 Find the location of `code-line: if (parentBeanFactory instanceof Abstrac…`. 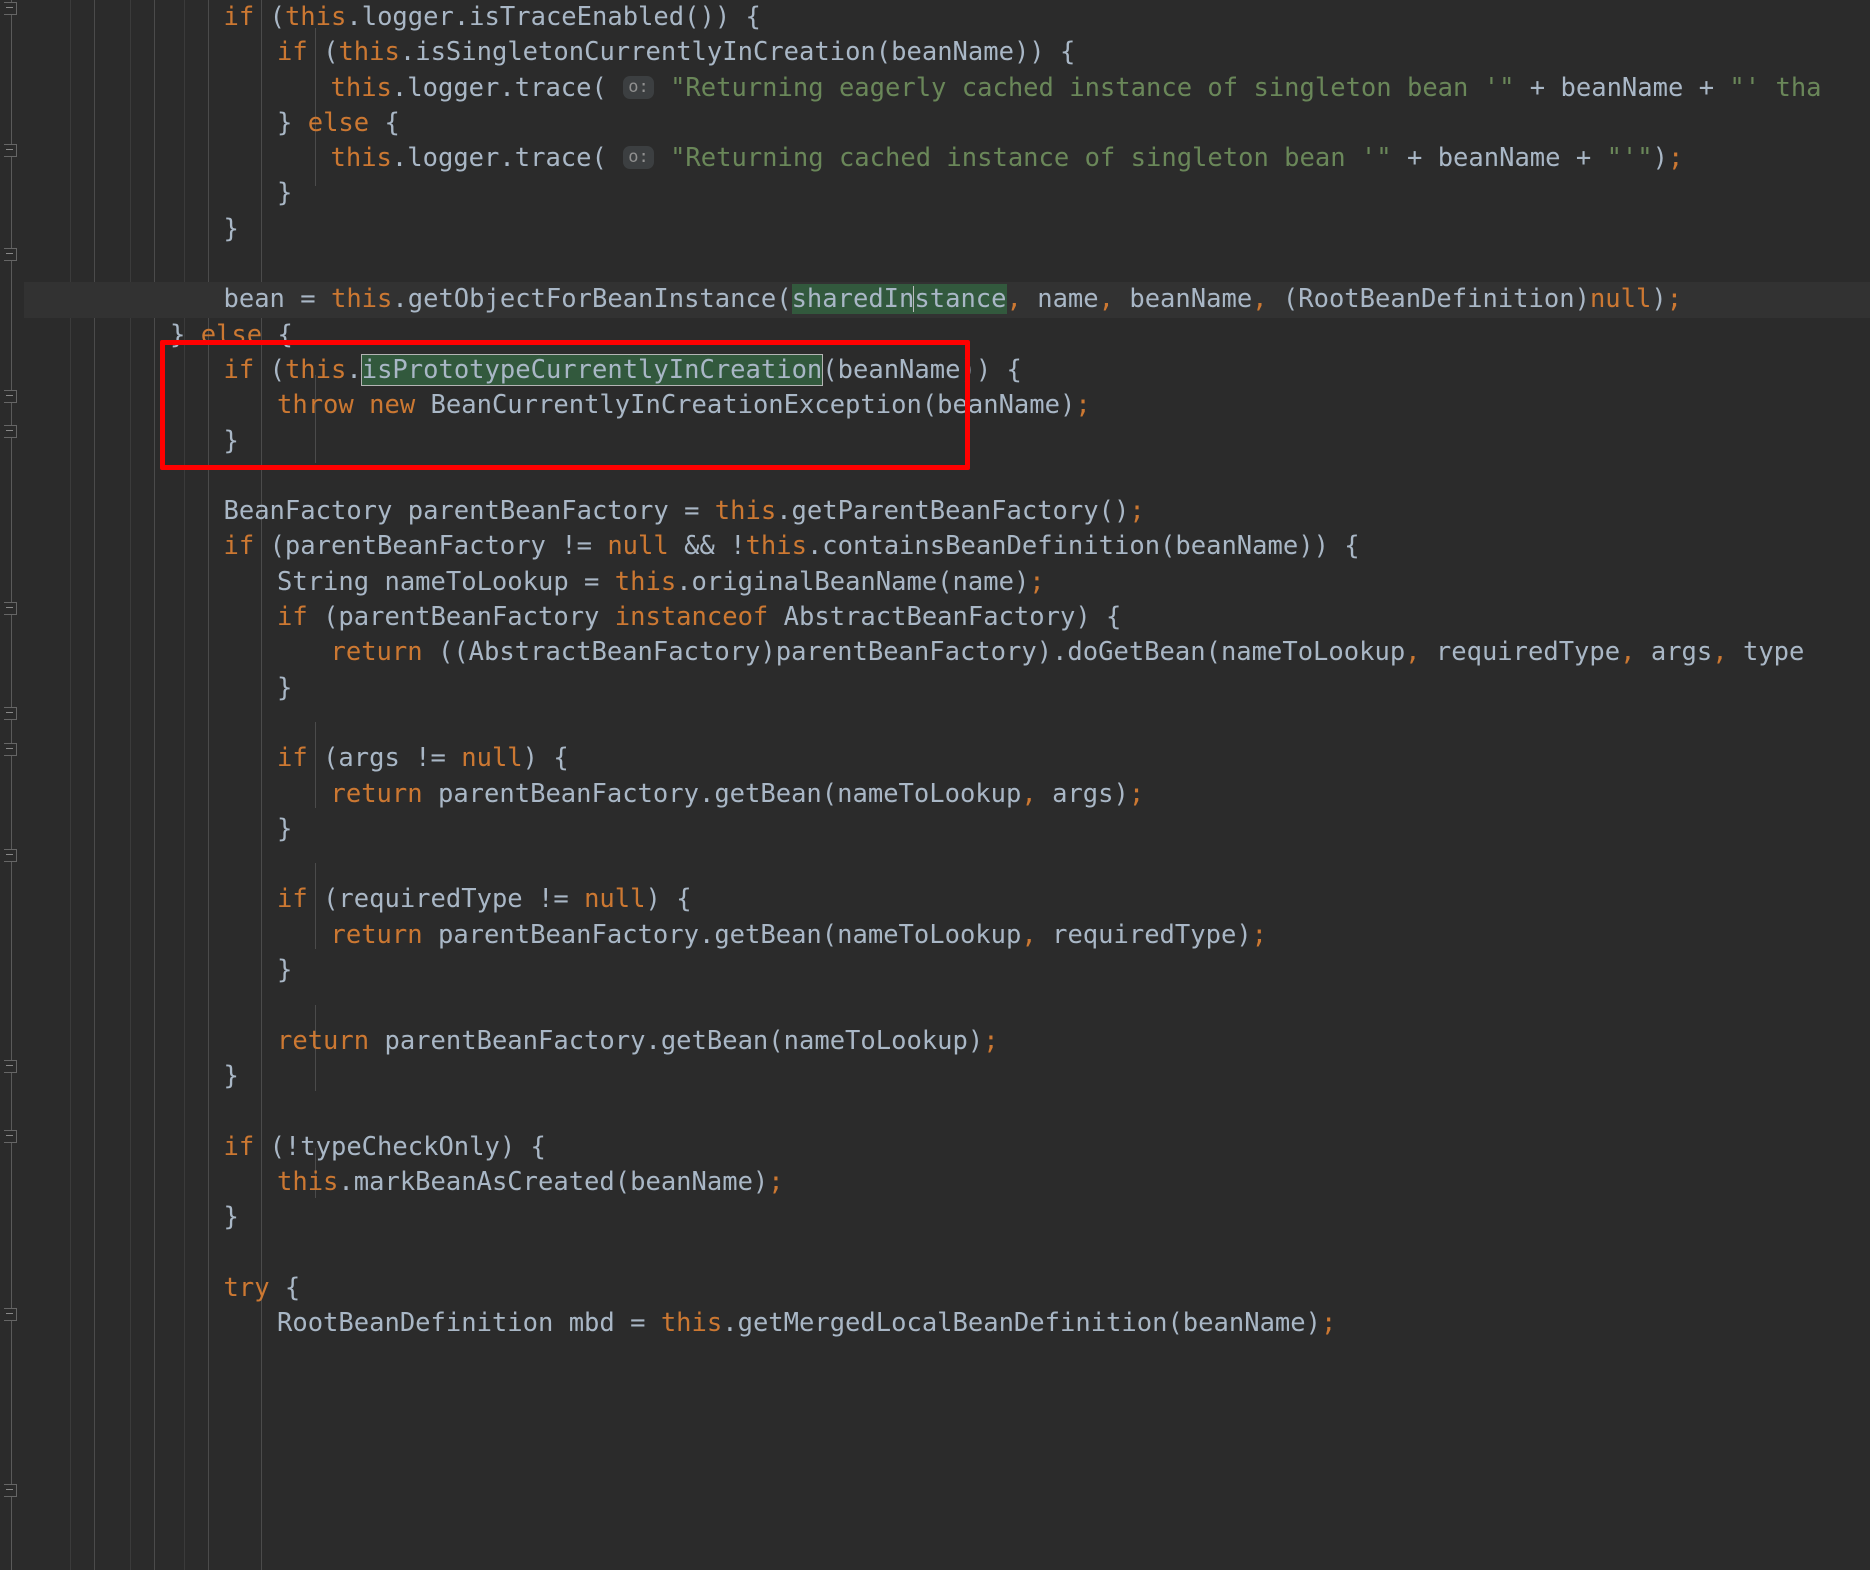

code-line: if (parentBeanFactory instanceof Abstrac… is located at coordinates (947, 617).